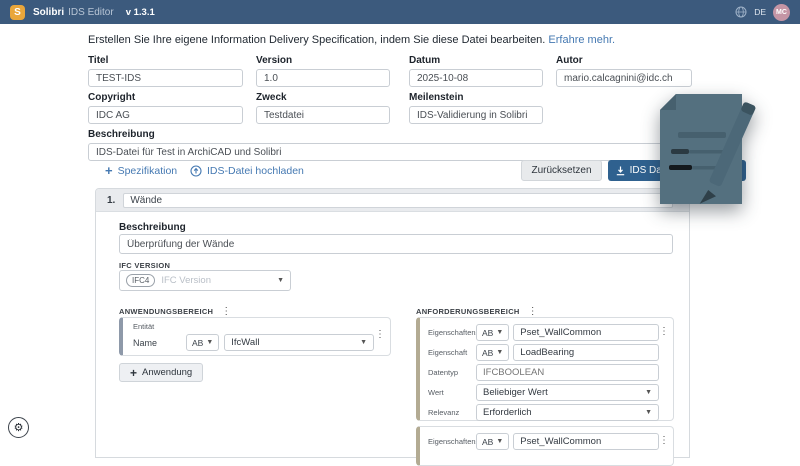  Describe the element at coordinates (274, 60) in the screenshot. I see `version-label: Version` at that location.